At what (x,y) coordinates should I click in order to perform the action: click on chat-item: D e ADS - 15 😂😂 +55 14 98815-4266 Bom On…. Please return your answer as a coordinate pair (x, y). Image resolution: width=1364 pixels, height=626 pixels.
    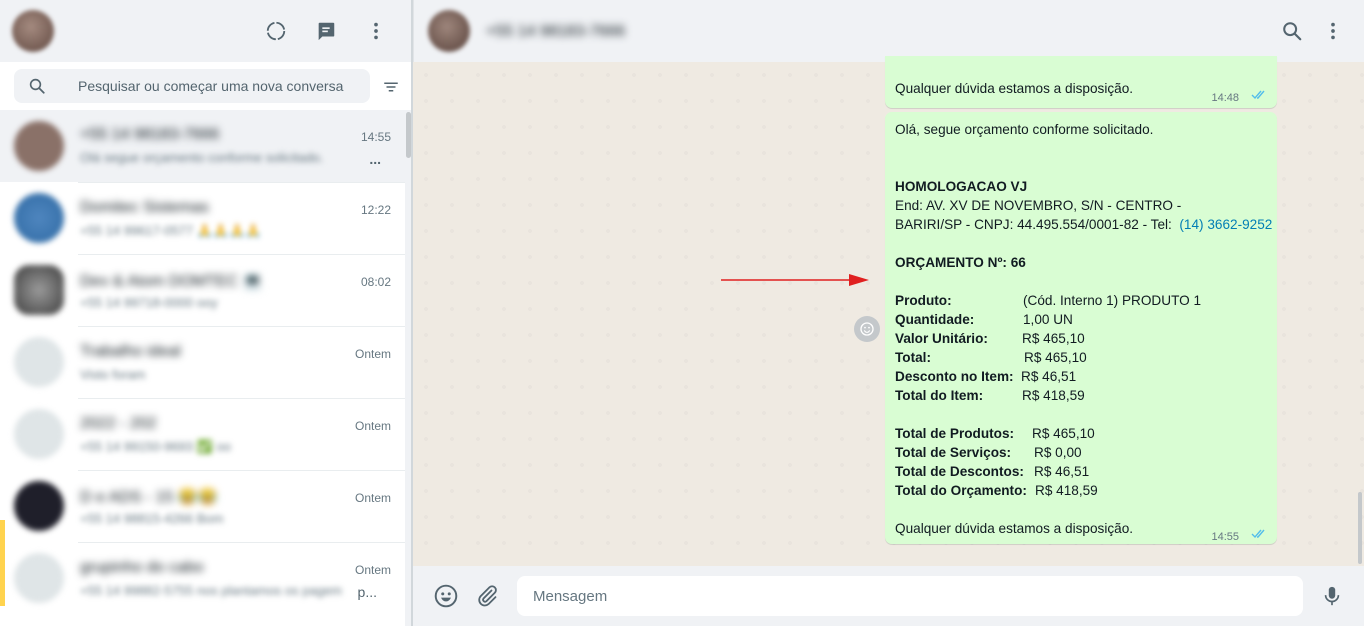
    Looking at the image, I should click on (202, 506).